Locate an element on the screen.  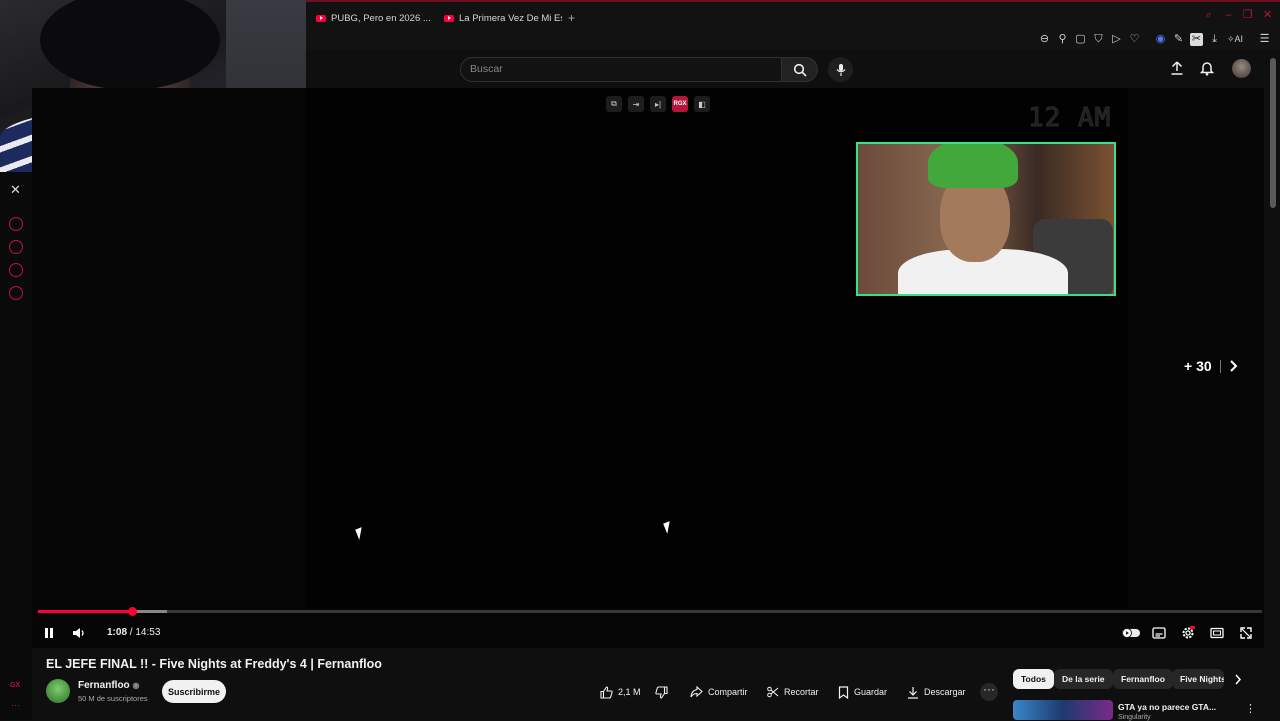
maximize-icon: ❐ is located at coordinates (1247, 15).